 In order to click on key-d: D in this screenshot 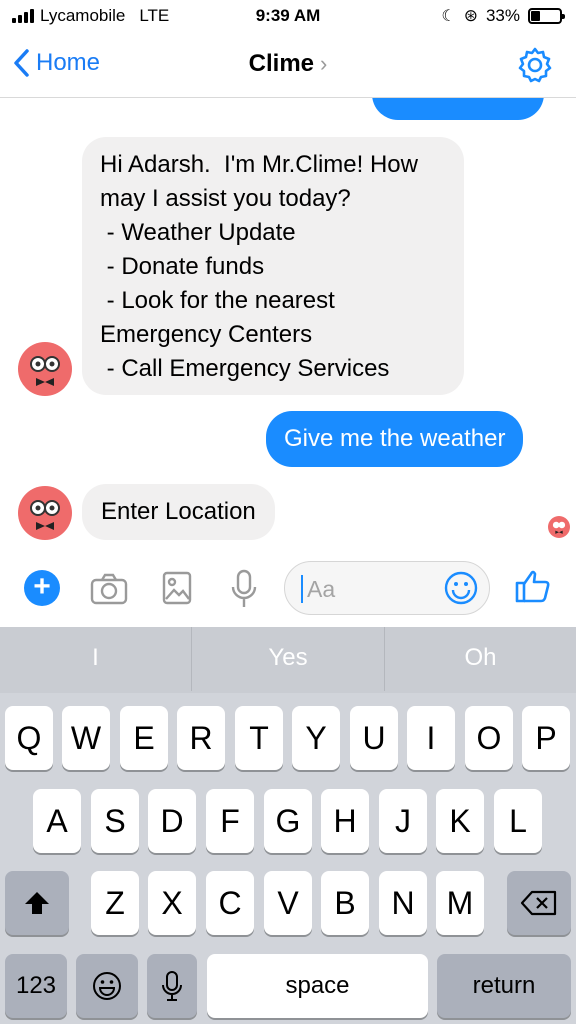, I will do `click(172, 821)`.